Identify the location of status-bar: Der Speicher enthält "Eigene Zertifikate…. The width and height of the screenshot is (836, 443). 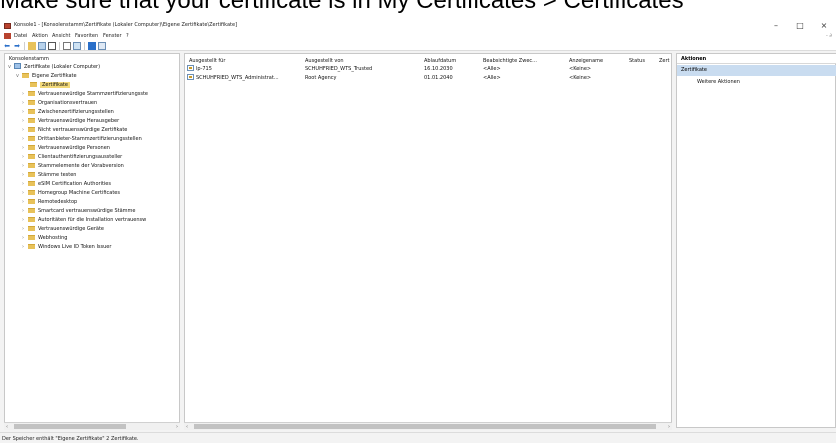
(418, 437).